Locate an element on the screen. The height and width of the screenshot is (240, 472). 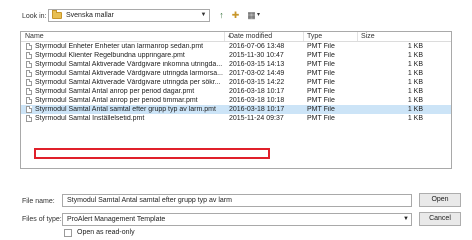
read-only-checkbox is located at coordinates (68, 233).